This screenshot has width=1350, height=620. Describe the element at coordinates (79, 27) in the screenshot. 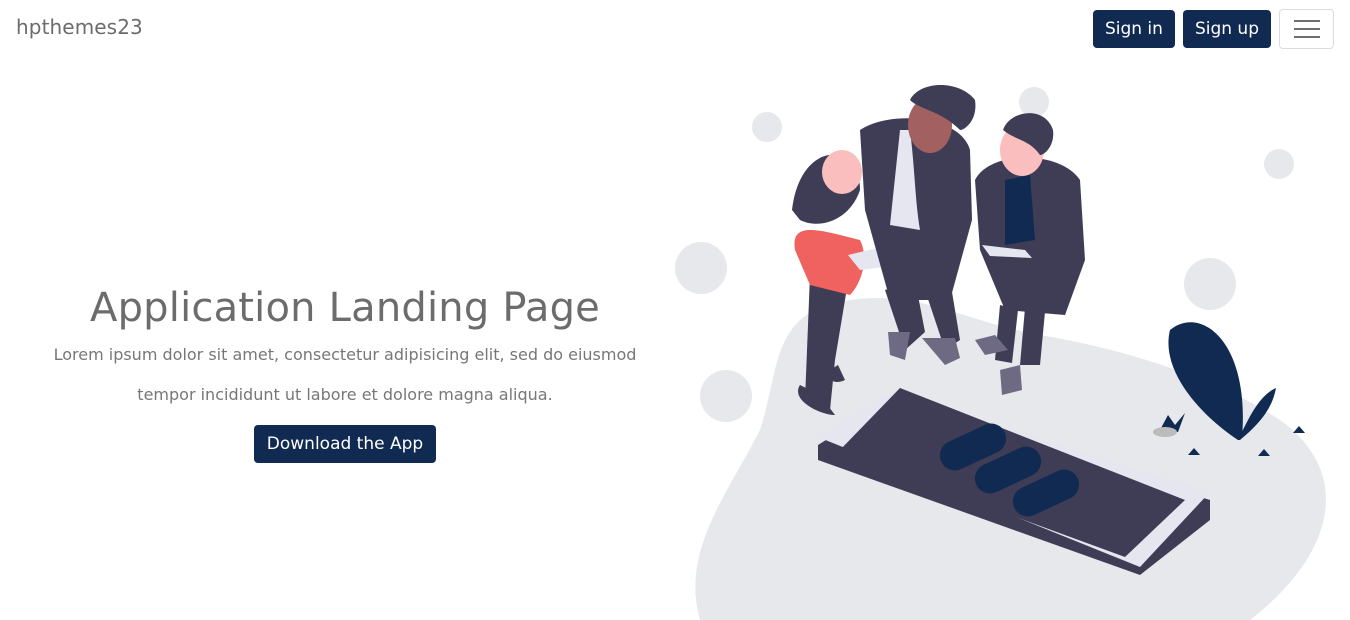

I see `brand-logo: hpthemes23` at that location.